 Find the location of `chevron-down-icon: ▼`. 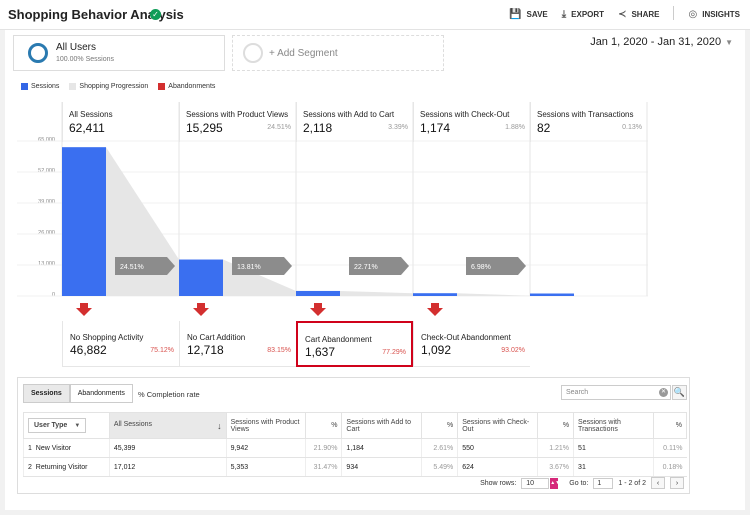

chevron-down-icon: ▼ is located at coordinates (77, 426).